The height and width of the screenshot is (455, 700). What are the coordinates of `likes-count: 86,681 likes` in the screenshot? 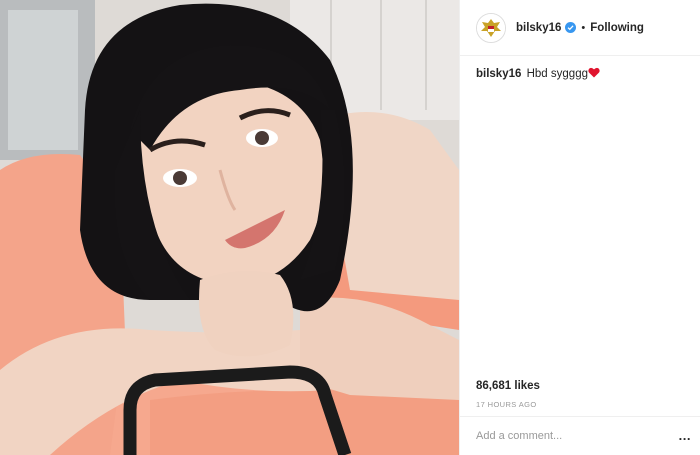 It's located at (508, 386).